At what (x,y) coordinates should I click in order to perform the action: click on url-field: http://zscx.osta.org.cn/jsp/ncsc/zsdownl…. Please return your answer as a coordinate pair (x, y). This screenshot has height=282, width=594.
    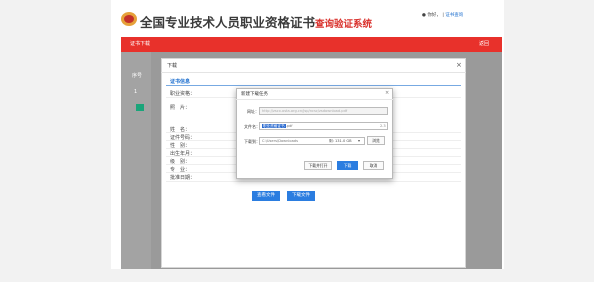
    Looking at the image, I should click on (323, 111).